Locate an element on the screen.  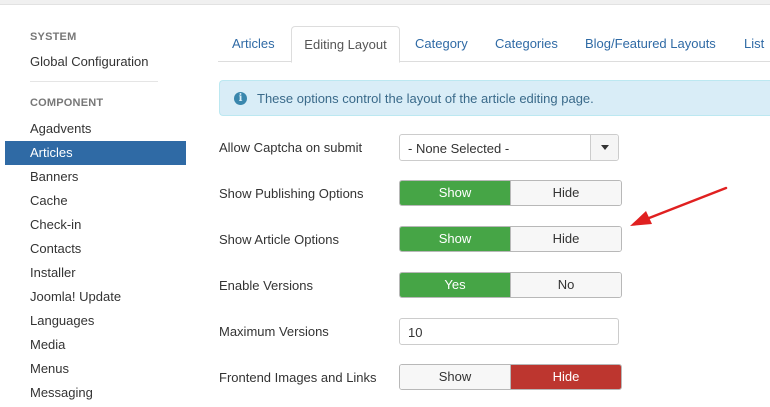
maximum-versions-input: 10 is located at coordinates (509, 331).